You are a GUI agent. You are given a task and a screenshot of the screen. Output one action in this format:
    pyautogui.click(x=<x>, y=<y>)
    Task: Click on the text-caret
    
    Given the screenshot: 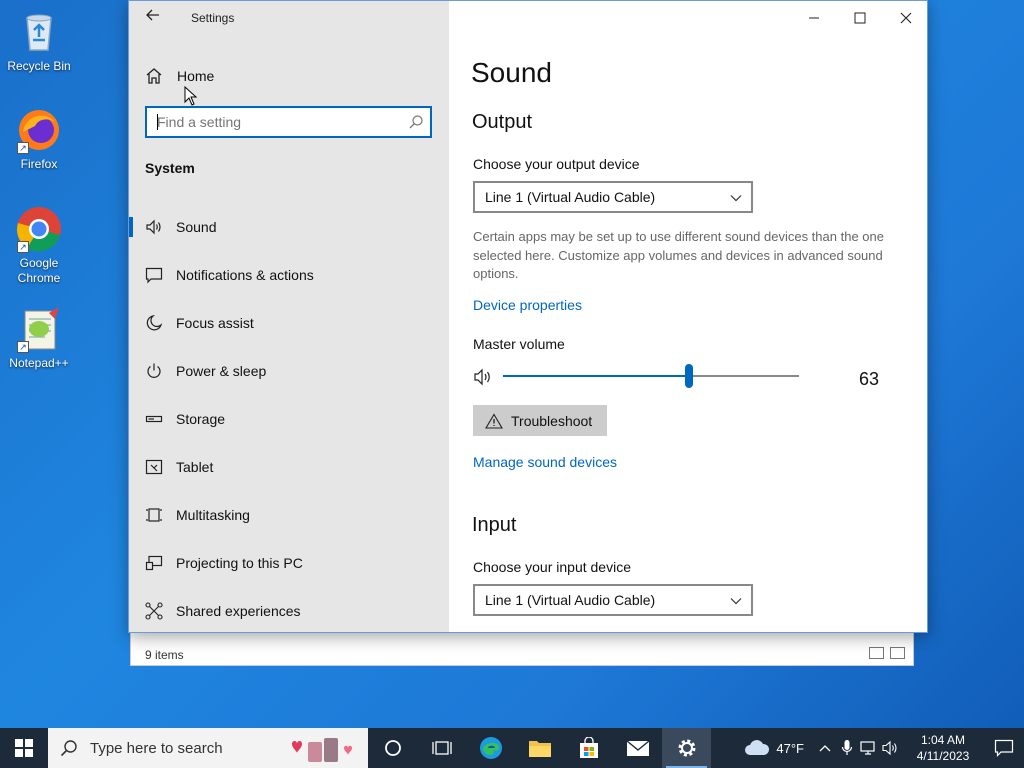 What is the action you would take?
    pyautogui.click(x=157, y=122)
    